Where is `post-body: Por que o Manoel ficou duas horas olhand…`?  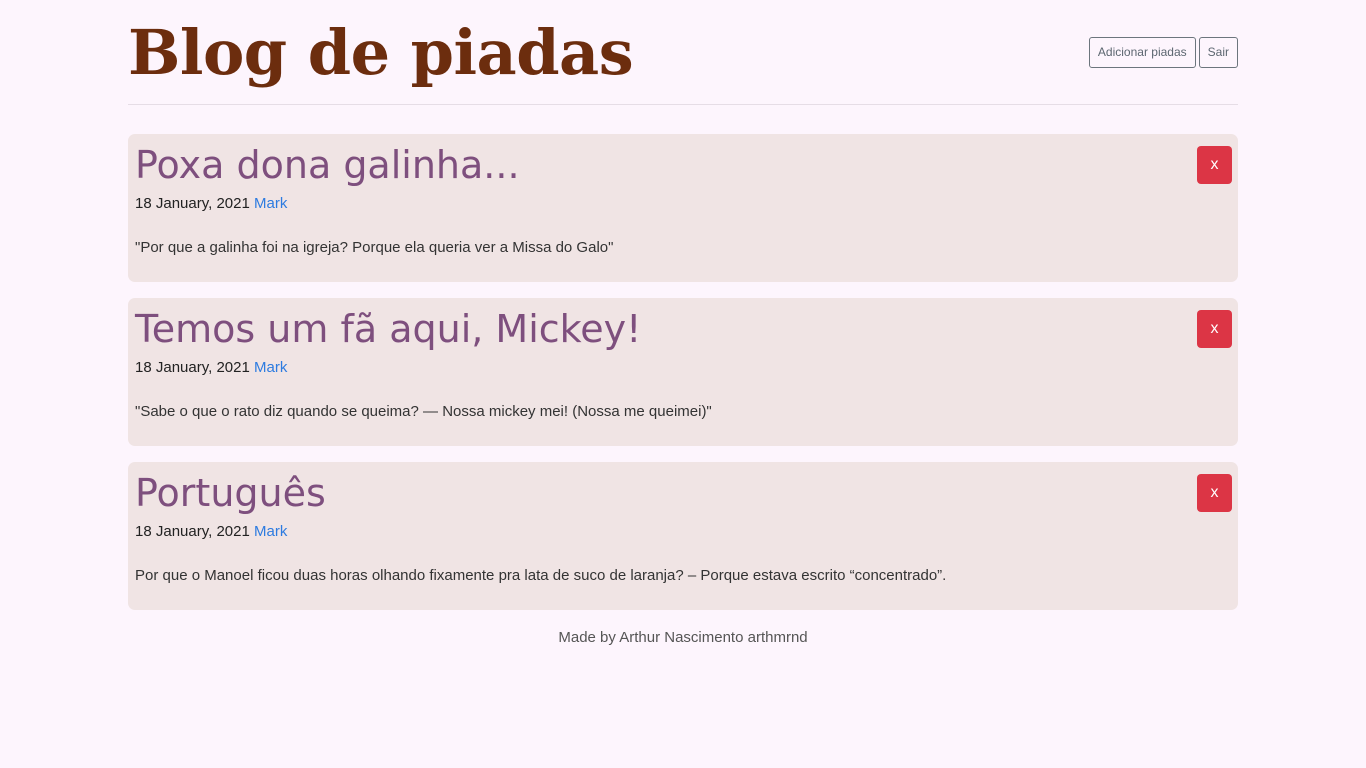
post-body: Por que o Manoel ficou duas horas olhand… is located at coordinates (541, 575).